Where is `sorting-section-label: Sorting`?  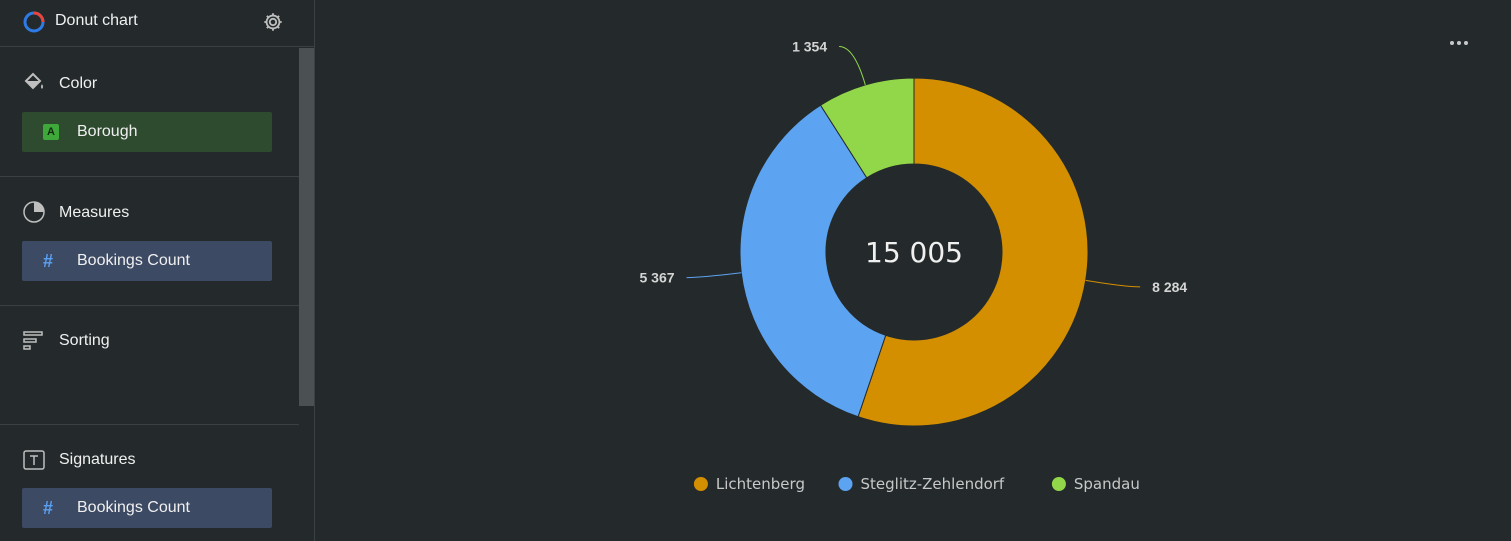 sorting-section-label: Sorting is located at coordinates (84, 340).